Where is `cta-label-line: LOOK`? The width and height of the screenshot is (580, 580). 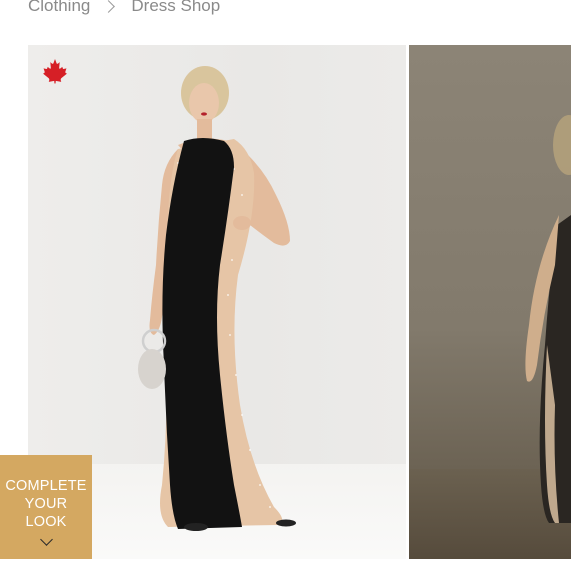
cta-label-line: LOOK is located at coordinates (46, 522).